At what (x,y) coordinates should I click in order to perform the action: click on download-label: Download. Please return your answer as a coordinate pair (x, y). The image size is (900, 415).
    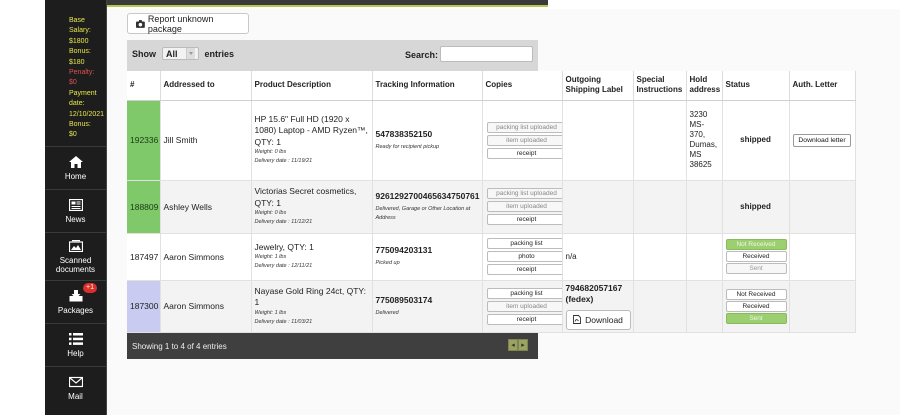
    Looking at the image, I should click on (604, 319).